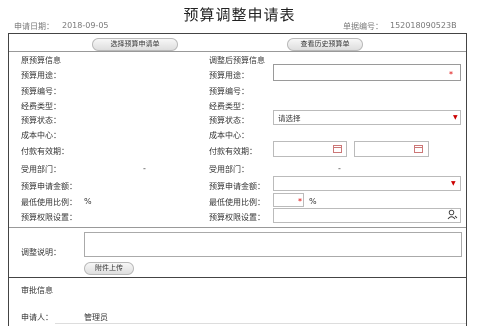 The height and width of the screenshot is (326, 479). What do you see at coordinates (41, 252) in the screenshot?
I see `reason-label: 调整说明：` at bounding box center [41, 252].